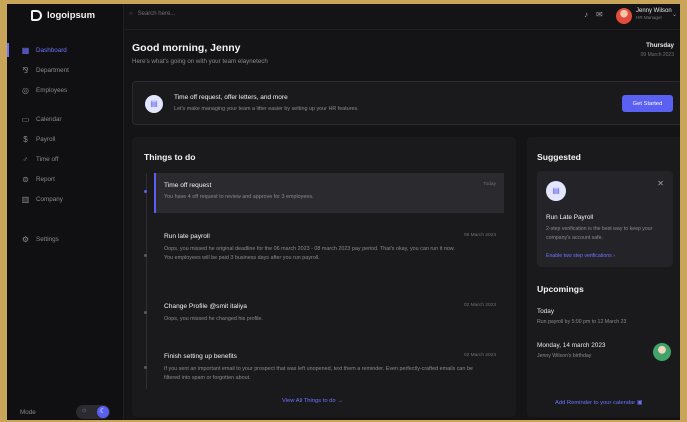  Describe the element at coordinates (546, 311) in the screenshot. I see `upcoming-heading: Today` at that location.